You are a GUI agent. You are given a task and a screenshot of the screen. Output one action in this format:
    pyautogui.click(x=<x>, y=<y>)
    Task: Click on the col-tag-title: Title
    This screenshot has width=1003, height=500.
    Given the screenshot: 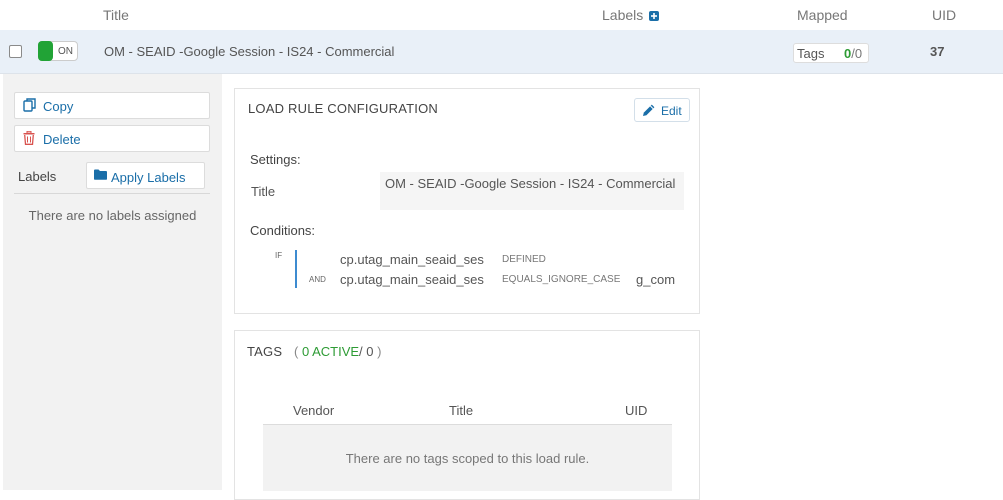 What is the action you would take?
    pyautogui.click(x=461, y=410)
    